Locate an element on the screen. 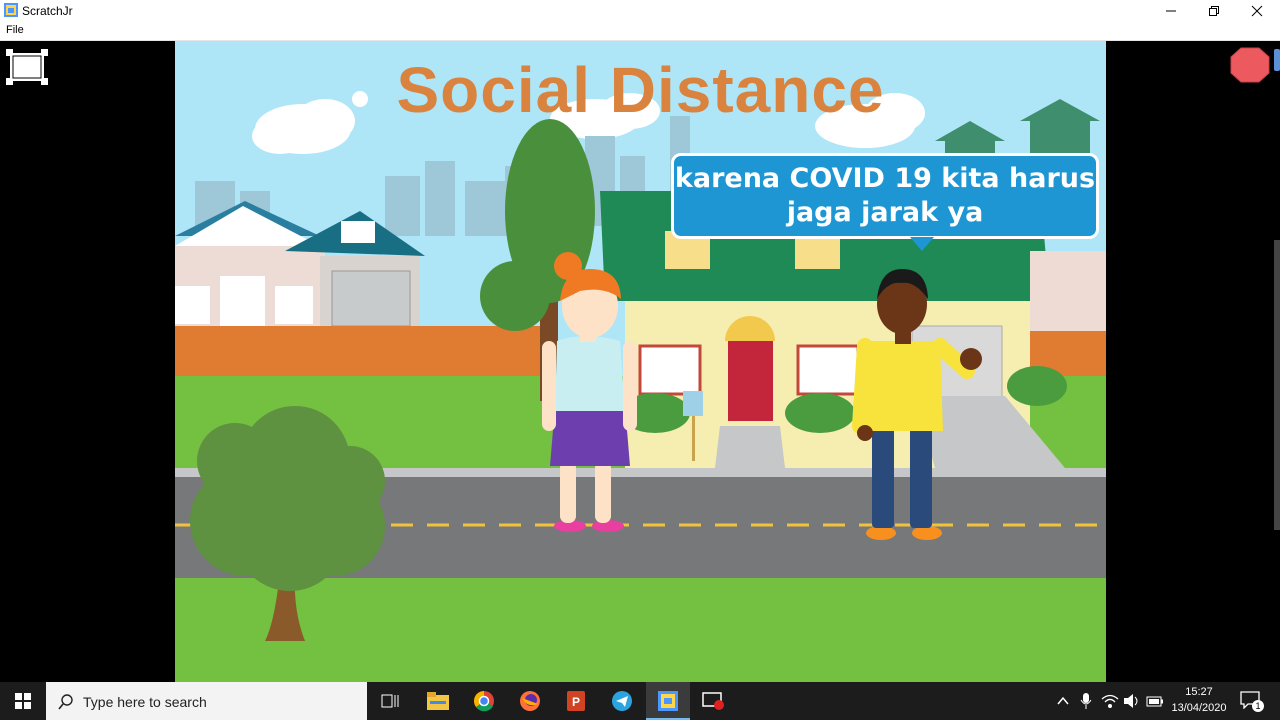 The image size is (1280, 720). close-button is located at coordinates (1257, 10).